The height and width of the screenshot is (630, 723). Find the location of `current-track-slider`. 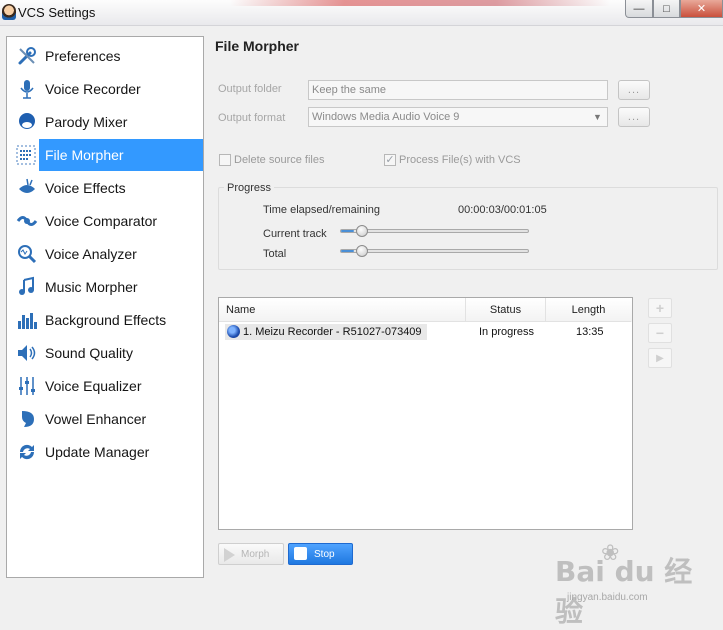

current-track-slider is located at coordinates (434, 231).